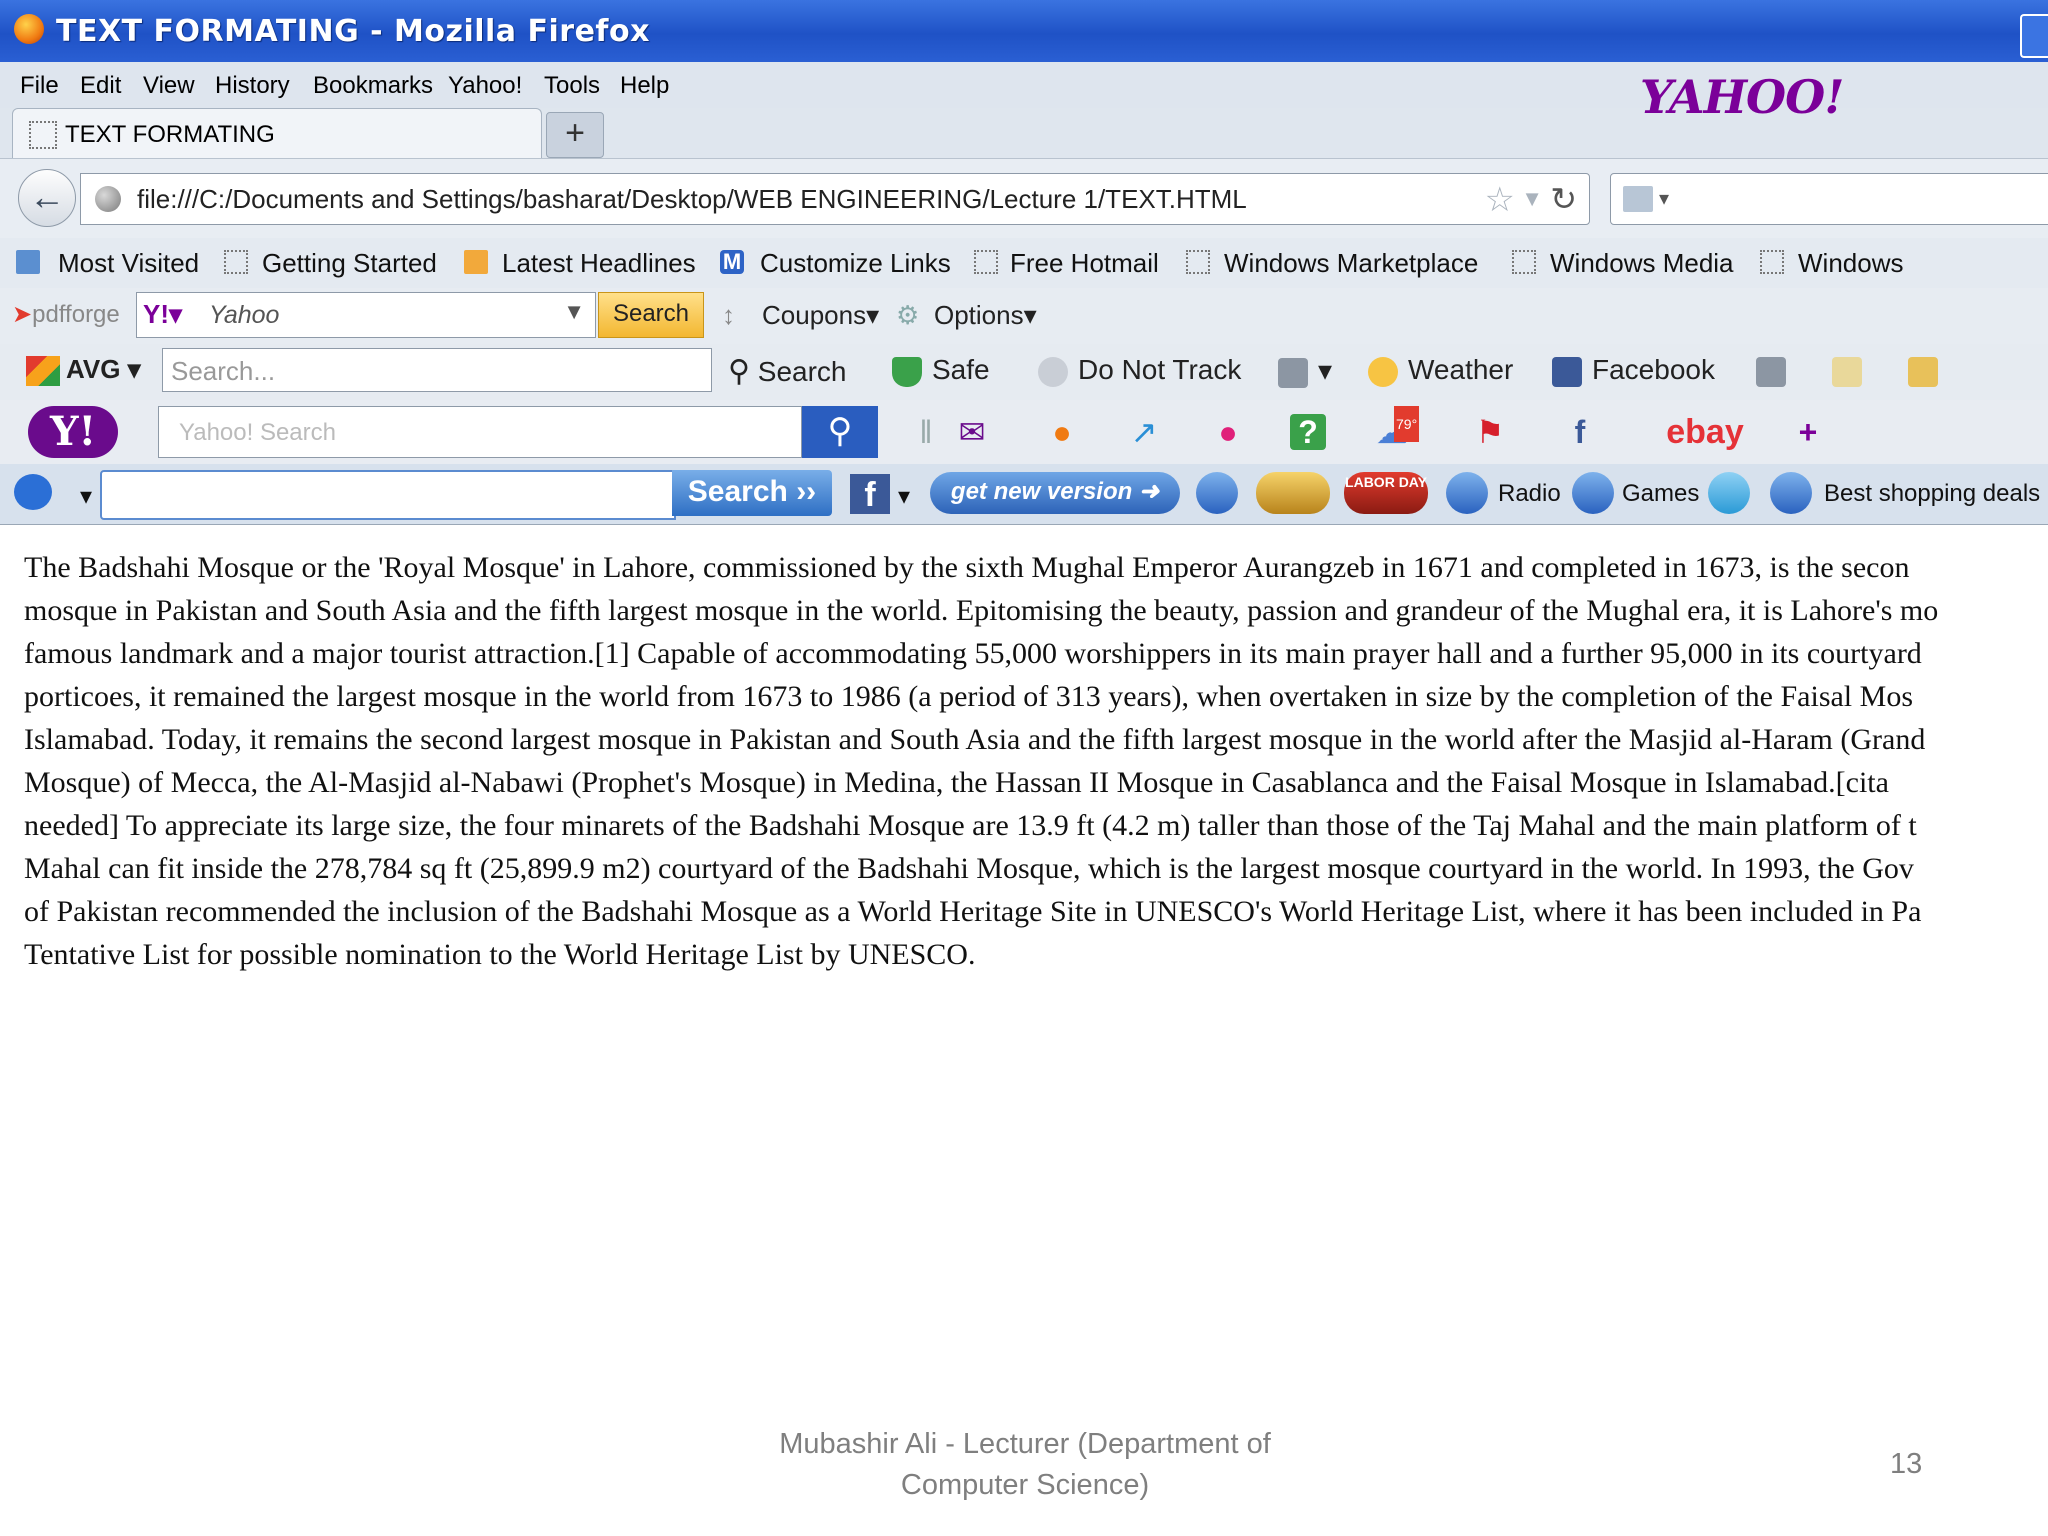 The image size is (2048, 1536). I want to click on weather-icon, so click(1383, 371).